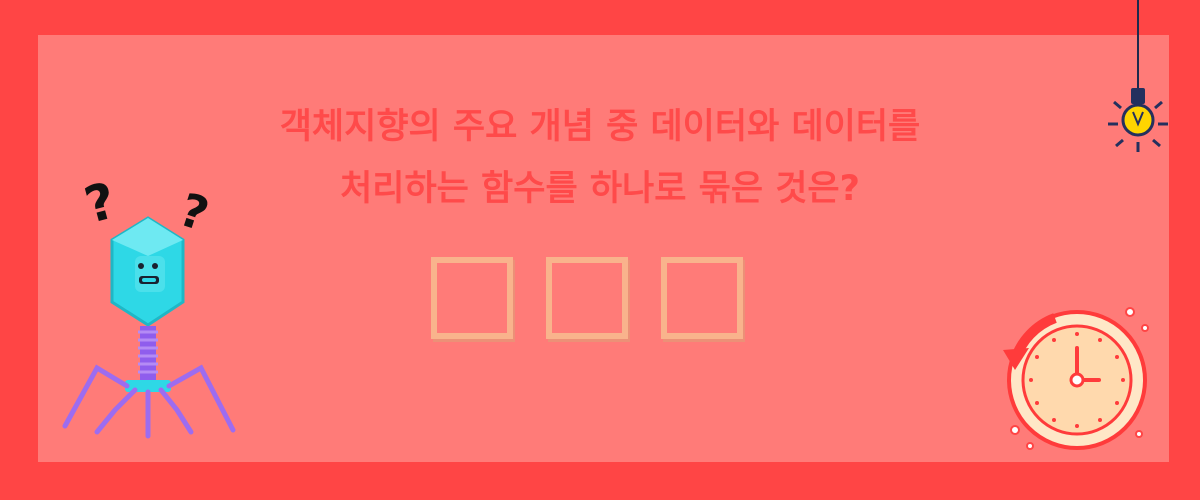 The height and width of the screenshot is (500, 1200). I want to click on clock-history-icon, so click(1076, 378).